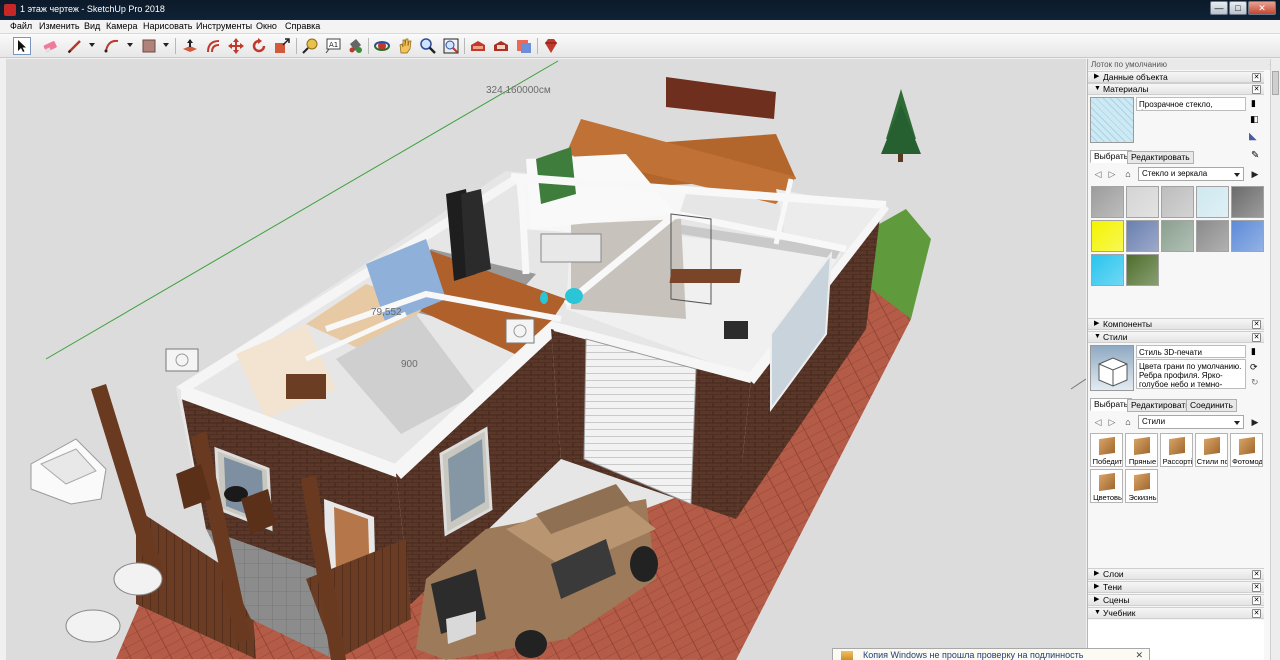 This screenshot has width=1280, height=660. What do you see at coordinates (1111, 404) in the screenshot?
I see `tab-style-select: Выбрать` at bounding box center [1111, 404].